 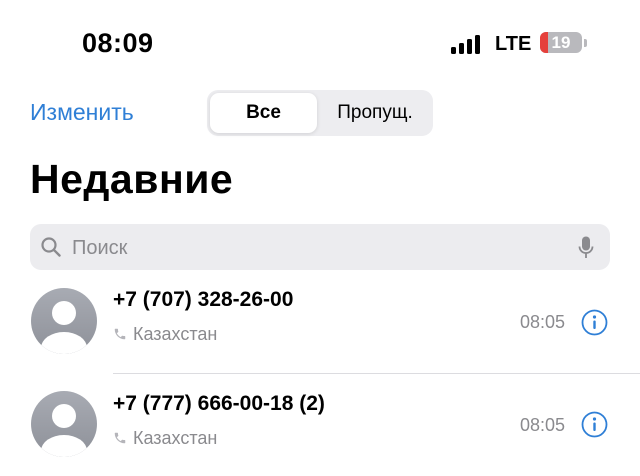 I want to click on signal-strength-icon, so click(x=466, y=44).